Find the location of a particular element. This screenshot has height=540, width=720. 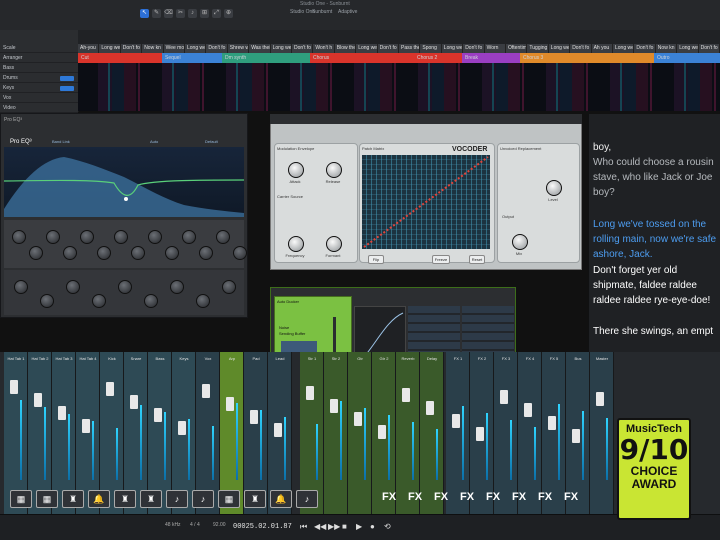

lyric-event: Pass the is located at coordinates (410, 48).